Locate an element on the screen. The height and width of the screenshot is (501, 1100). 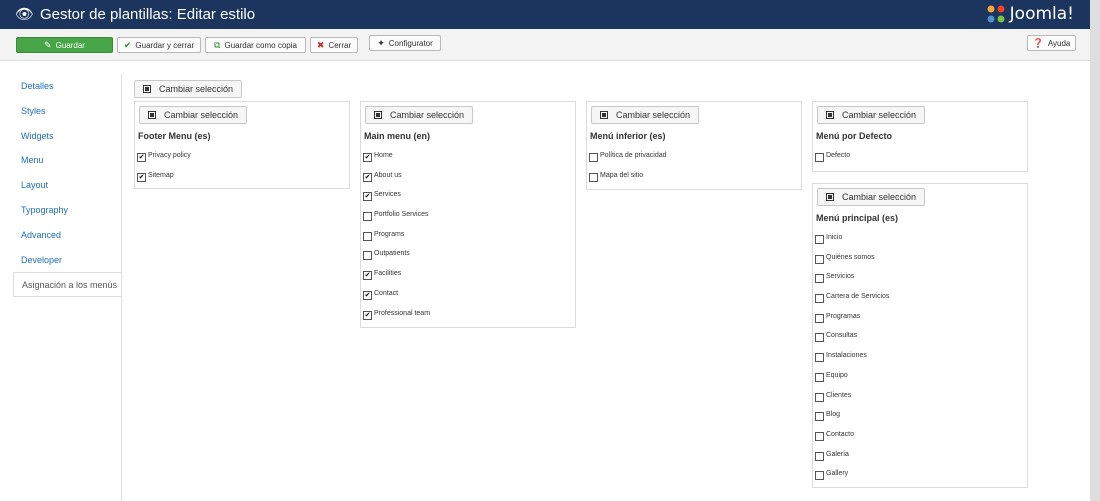
tab-menu-assignment: Asignación a los menús is located at coordinates (67, 285).